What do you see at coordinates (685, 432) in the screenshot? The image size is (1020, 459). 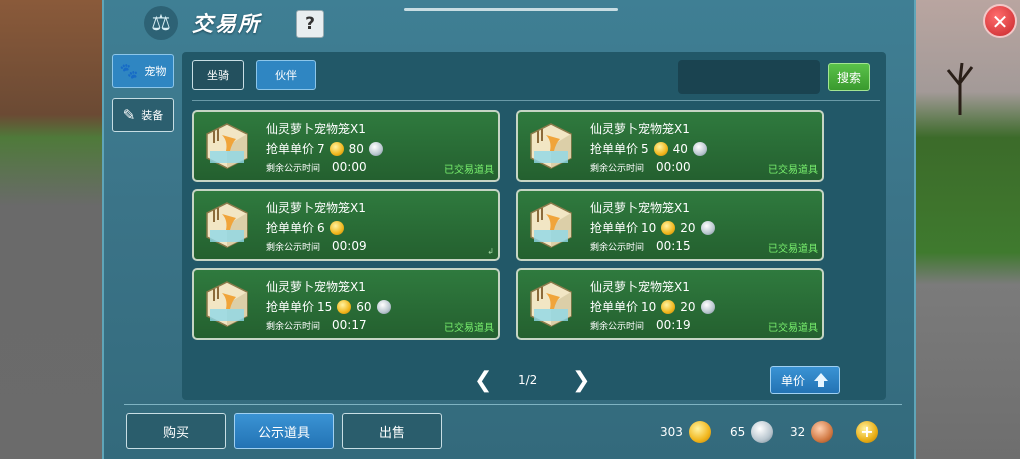 I see `gold-balance: 303` at bounding box center [685, 432].